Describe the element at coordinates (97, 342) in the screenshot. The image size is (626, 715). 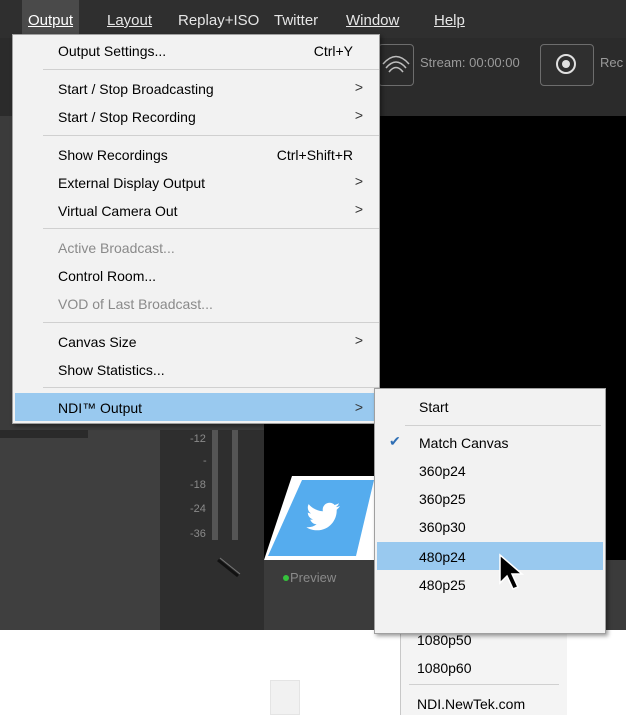
I see `menu-item-label: Canvas Size` at that location.